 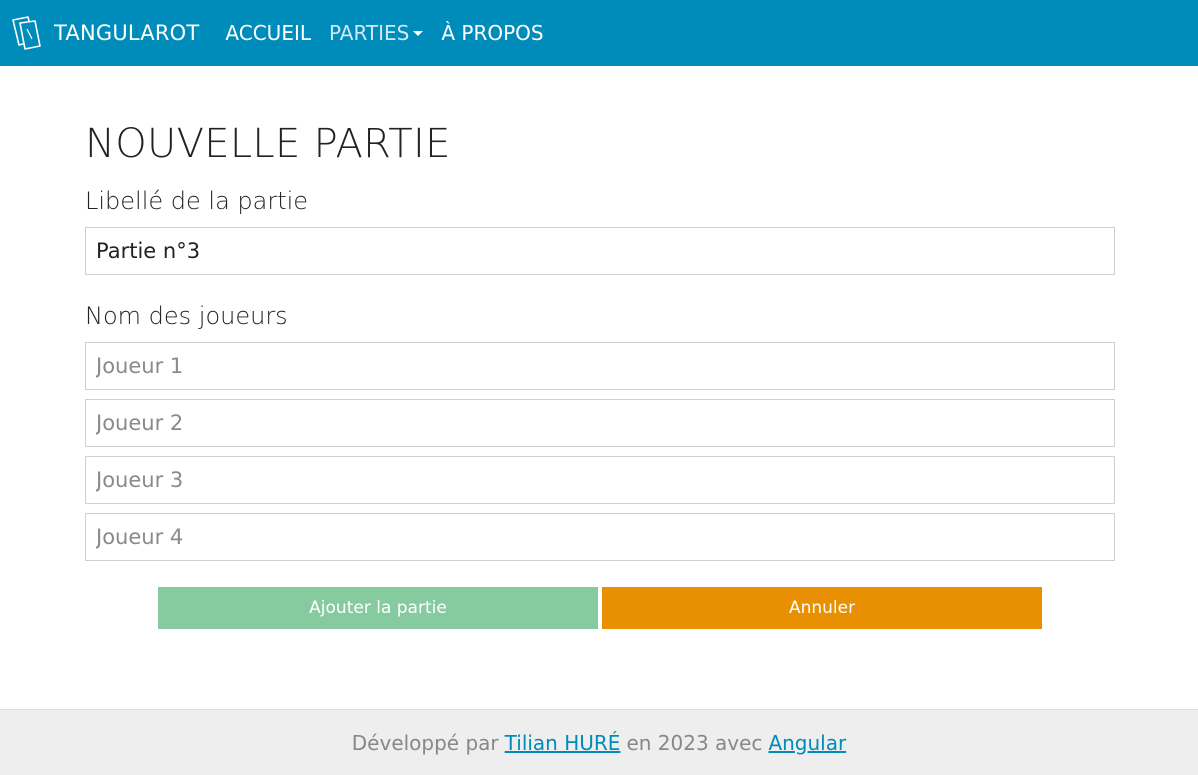 I want to click on add-game-button: Ajouter la partie, so click(x=378, y=608).